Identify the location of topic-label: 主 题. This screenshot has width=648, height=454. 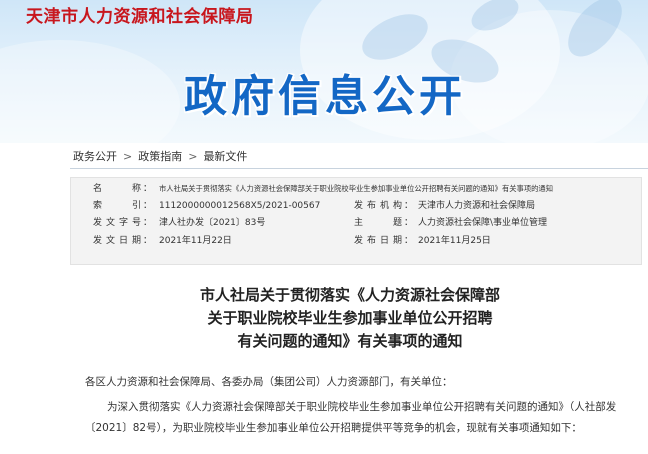
(378, 223).